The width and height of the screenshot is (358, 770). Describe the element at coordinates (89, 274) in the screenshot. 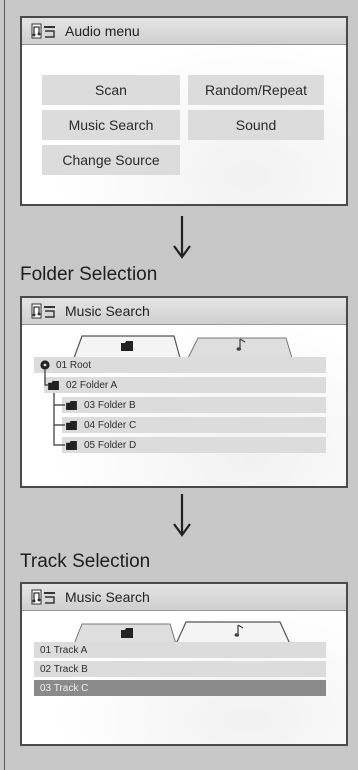

I see `folder-selection-label: Folder Selection` at that location.